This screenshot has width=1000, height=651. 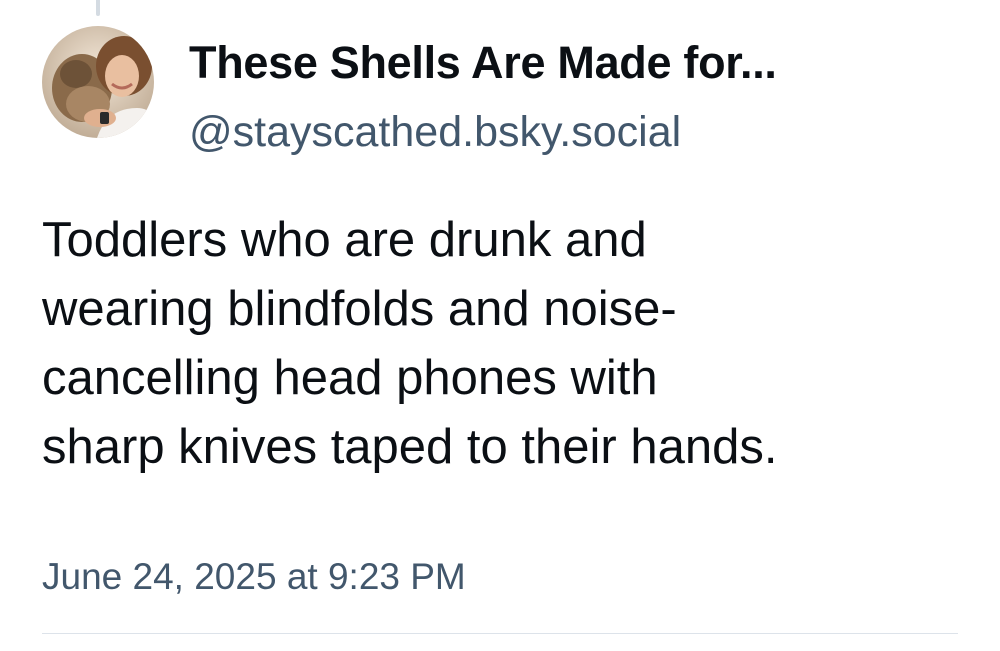 I want to click on post-divider, so click(x=500, y=633).